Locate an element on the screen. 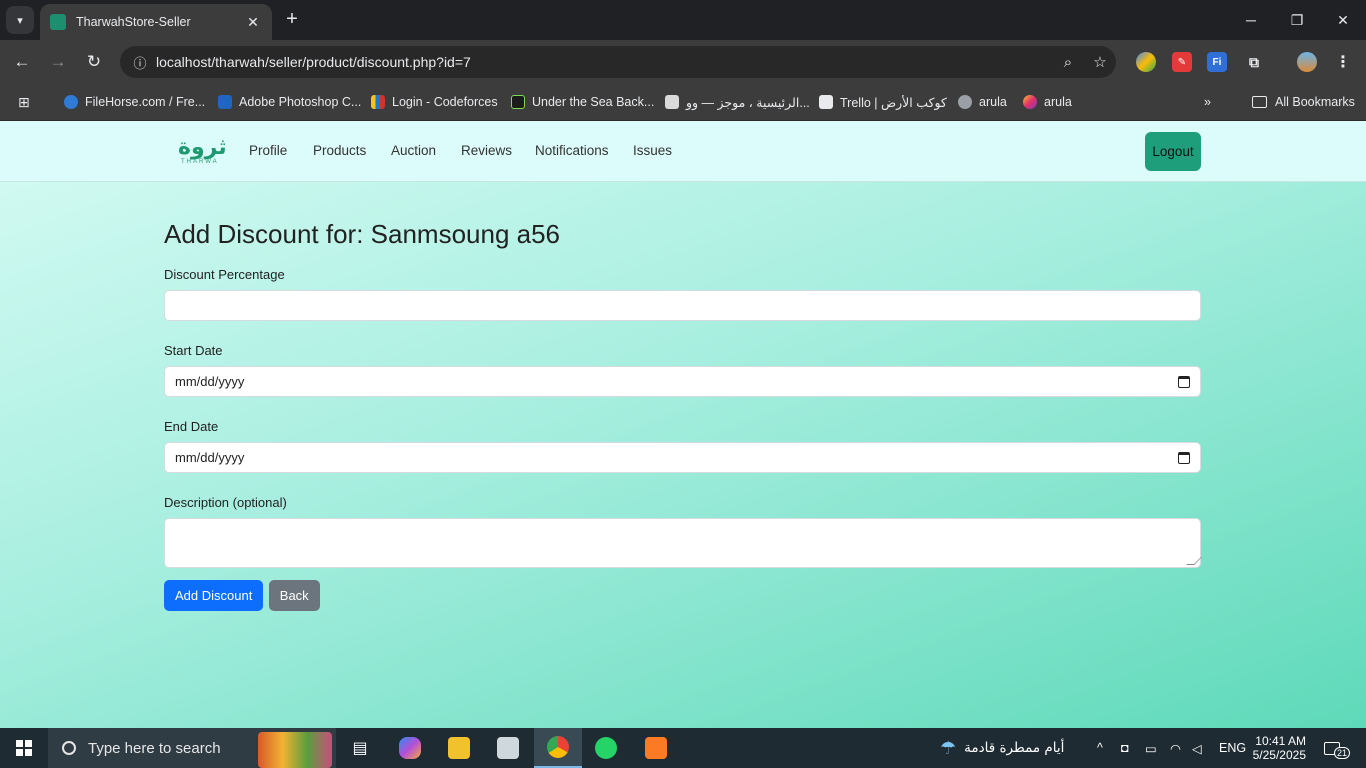 This screenshot has height=768, width=1366. clock-time: 10:41 AM is located at coordinates (1280, 741).